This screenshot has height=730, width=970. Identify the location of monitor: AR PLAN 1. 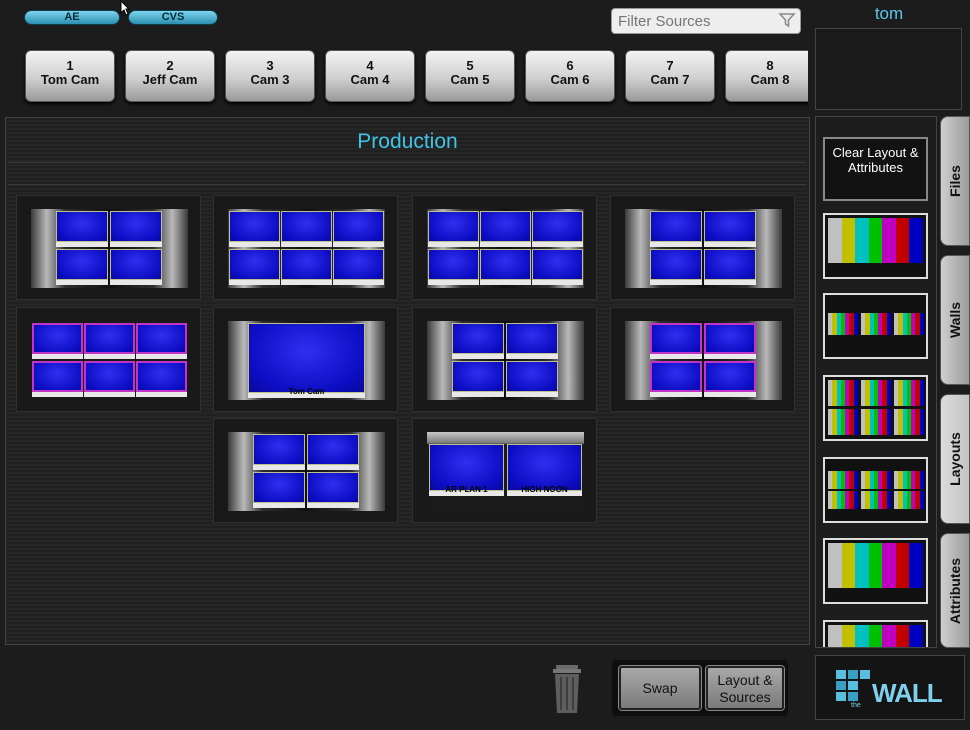
(466, 470).